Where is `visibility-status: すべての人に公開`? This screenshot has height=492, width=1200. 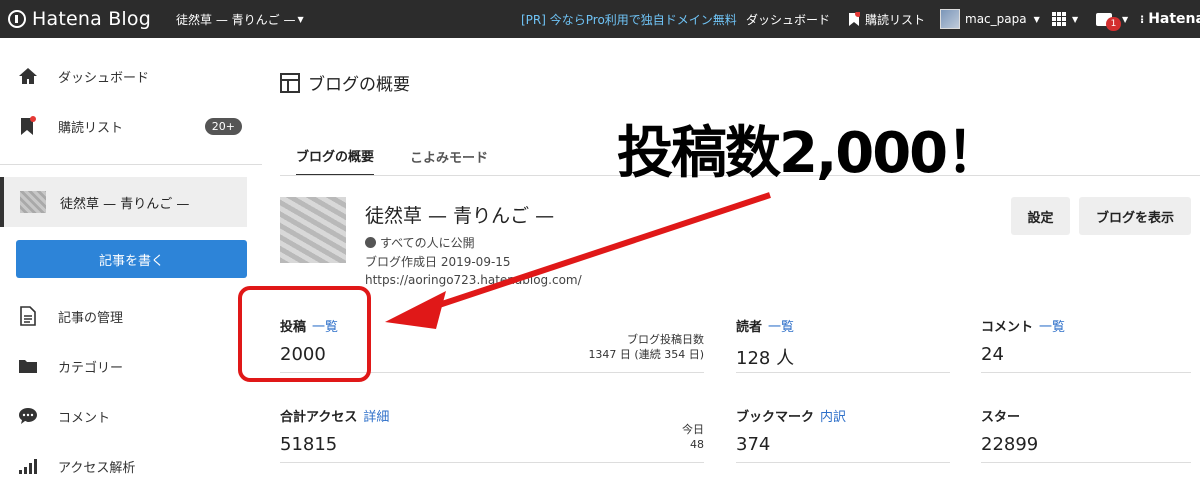
visibility-status: すべての人に公開 is located at coordinates (420, 242).